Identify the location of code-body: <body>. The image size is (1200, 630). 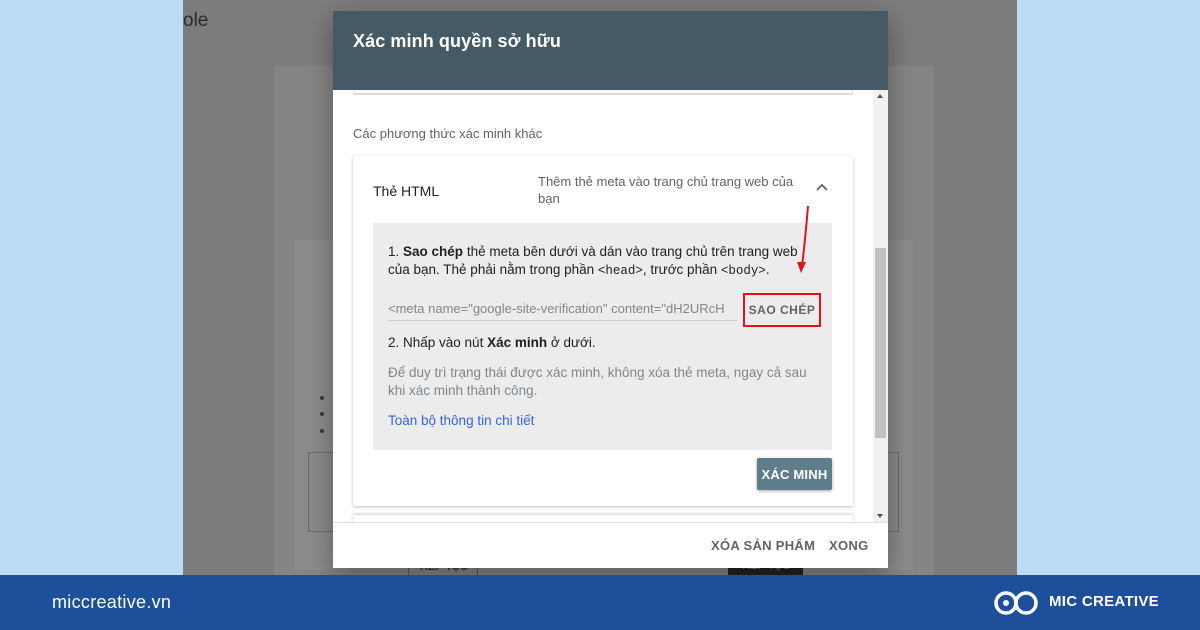
(743, 271).